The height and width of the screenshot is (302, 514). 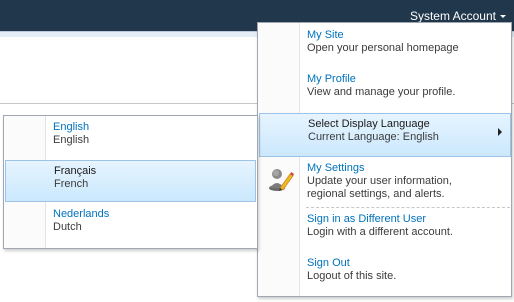 I want to click on language-item-nederlands: Nederlands Dutch, so click(x=130, y=225).